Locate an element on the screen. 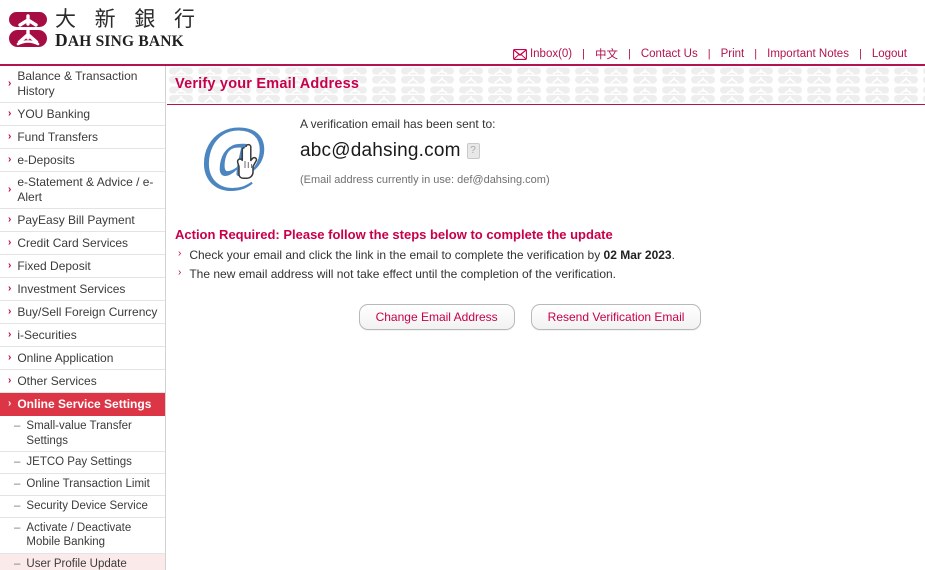 Image resolution: width=925 pixels, height=570 pixels. sidebar-subitem-label: User Profile Update is located at coordinates (76, 564).